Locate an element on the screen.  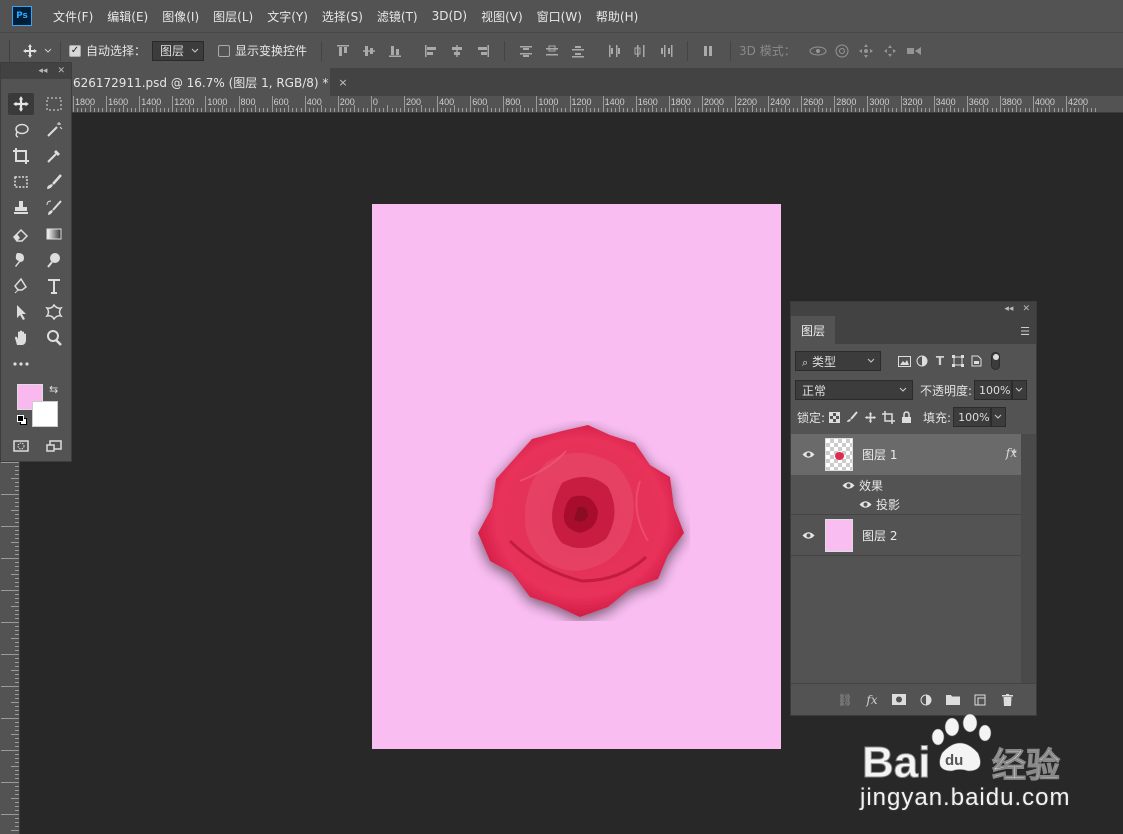
menu-view: 视图(V) is located at coordinates (502, 16).